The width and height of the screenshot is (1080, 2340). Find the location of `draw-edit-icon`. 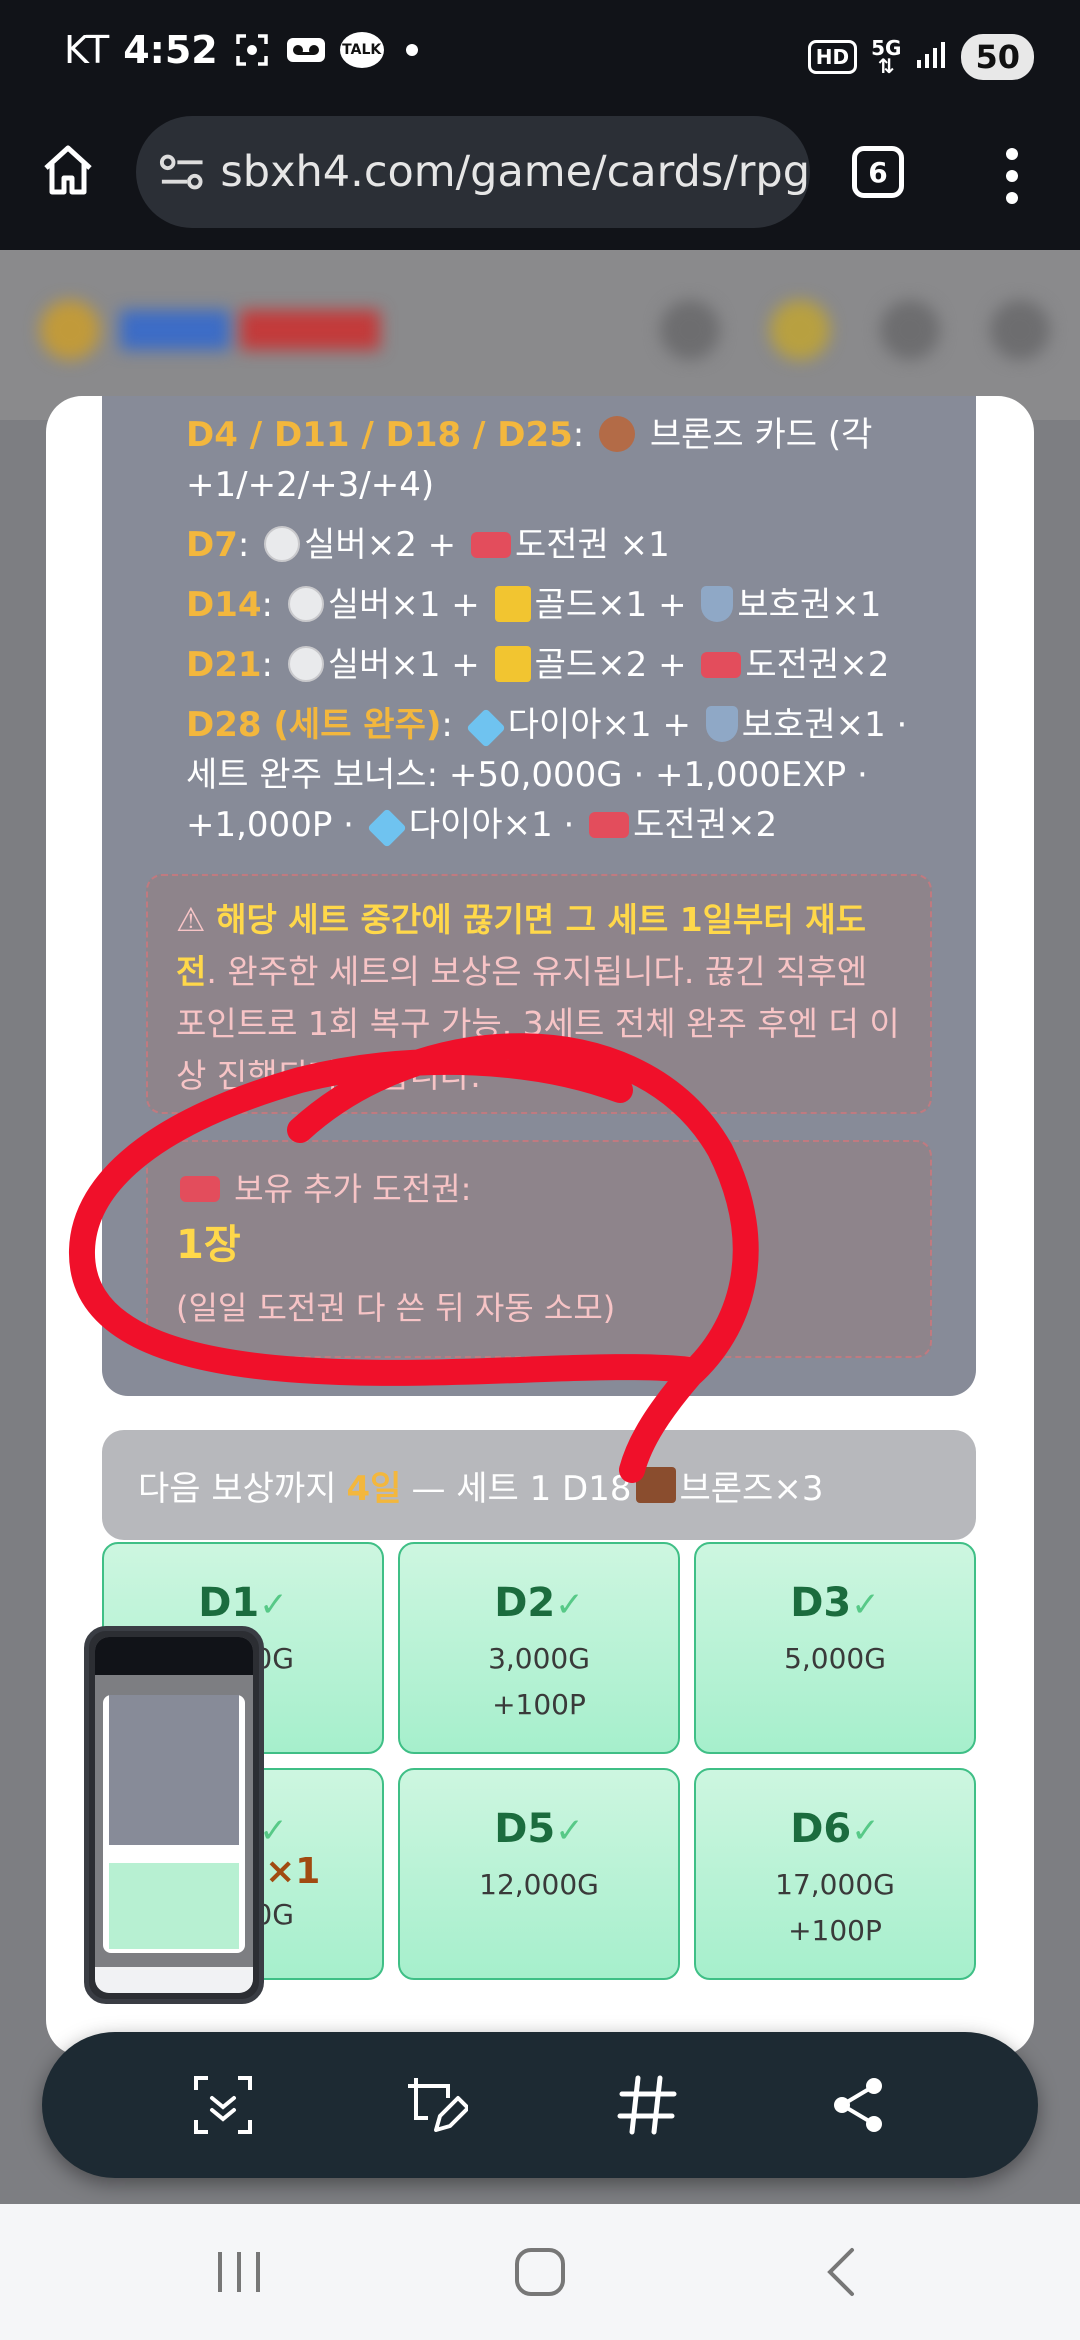

draw-edit-icon is located at coordinates (435, 2105).